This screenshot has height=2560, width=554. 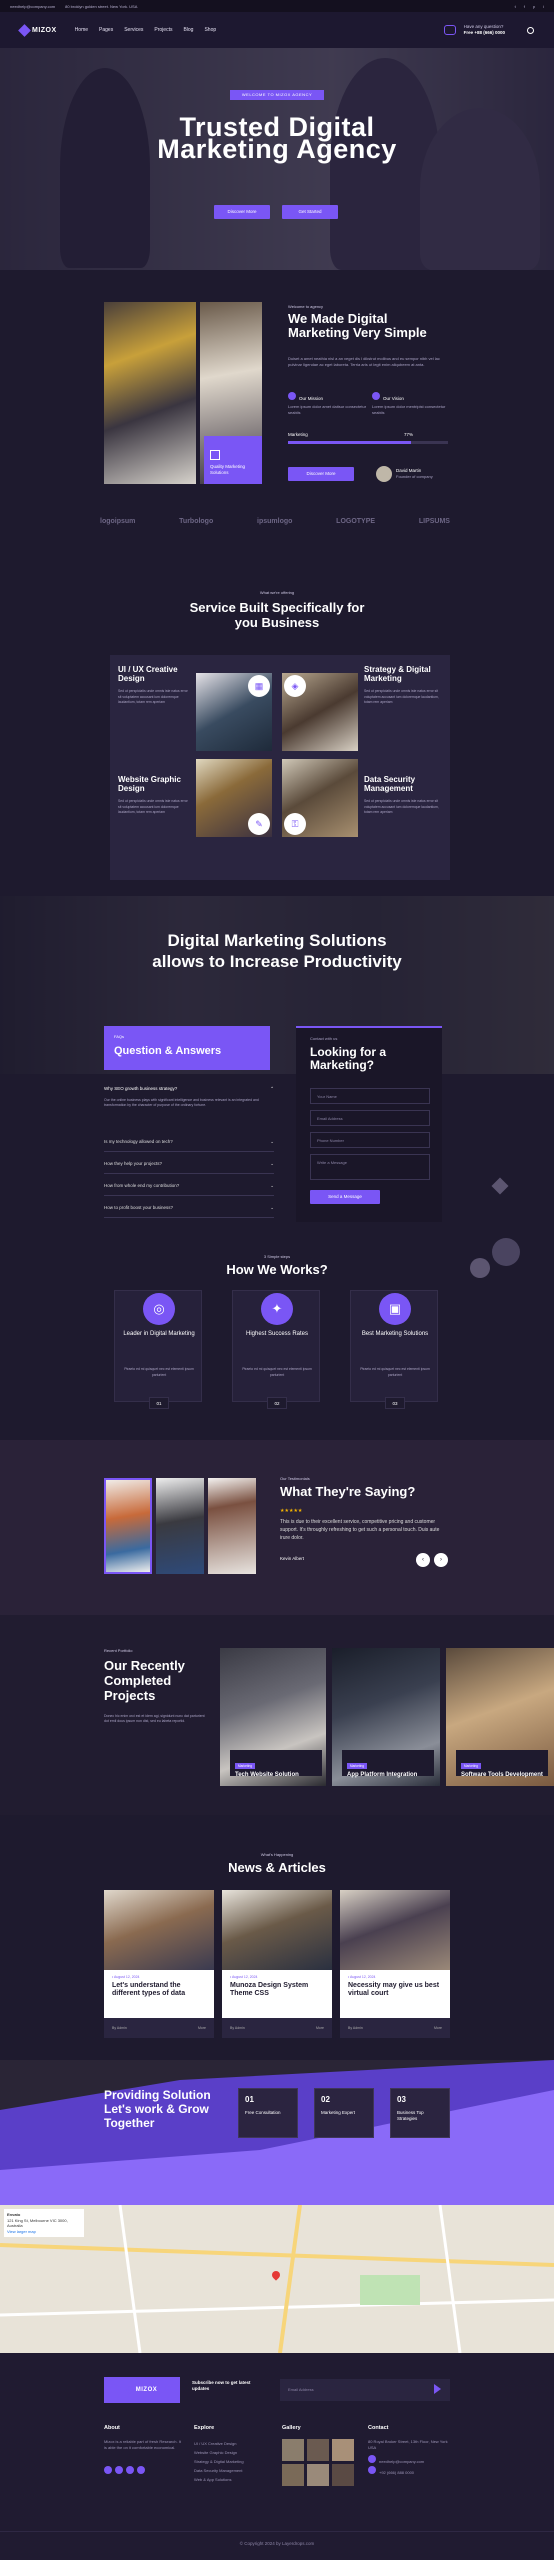 What do you see at coordinates (370, 1167) in the screenshot?
I see `message-field: Write a Message` at bounding box center [370, 1167].